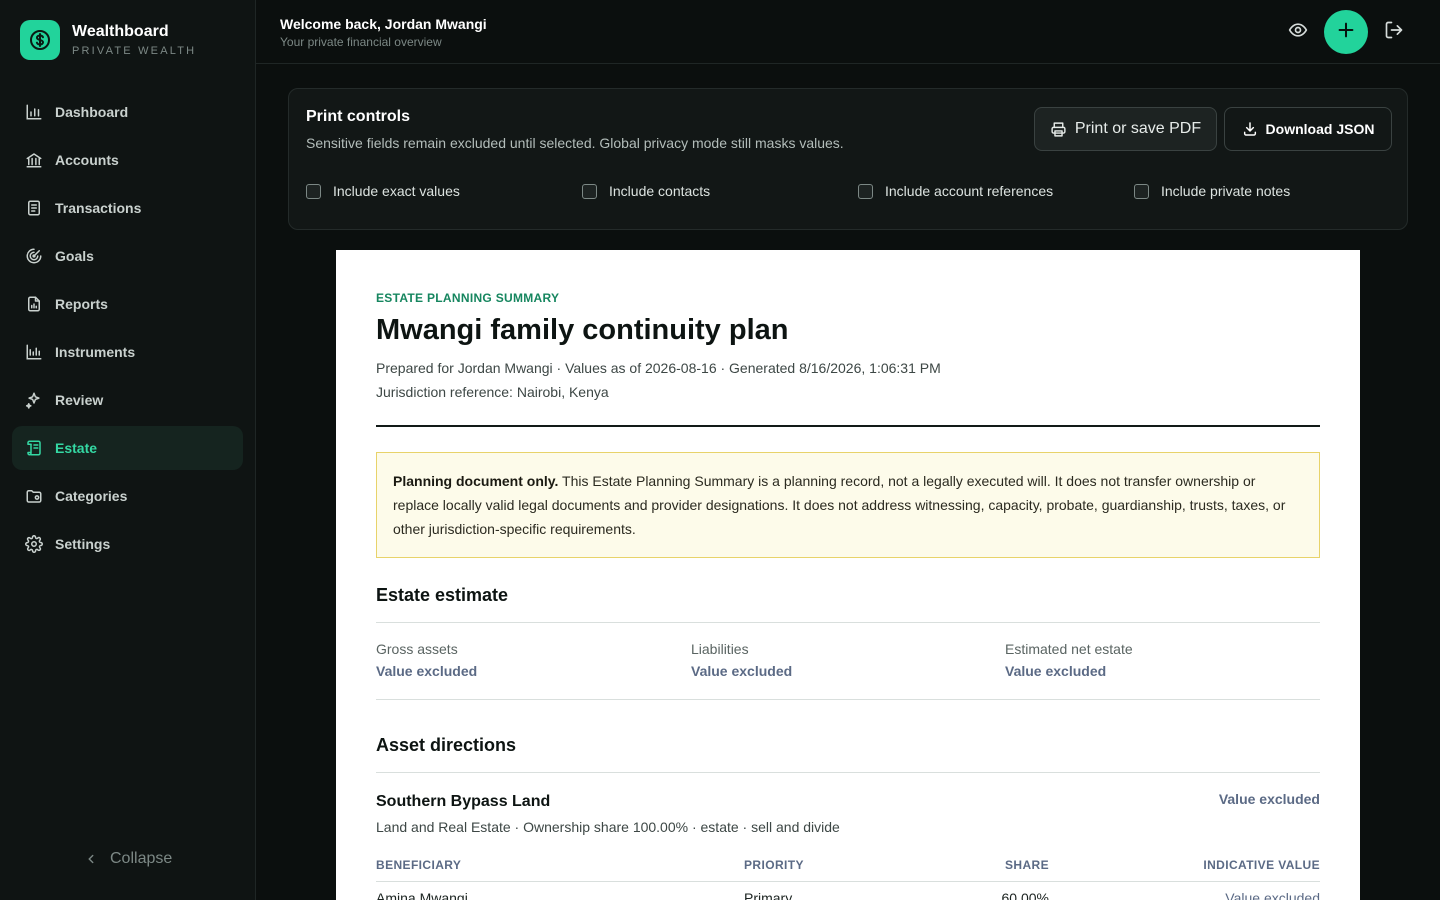 The image size is (1440, 900). I want to click on welcome-subtitle: Your private financial overview, so click(361, 42).